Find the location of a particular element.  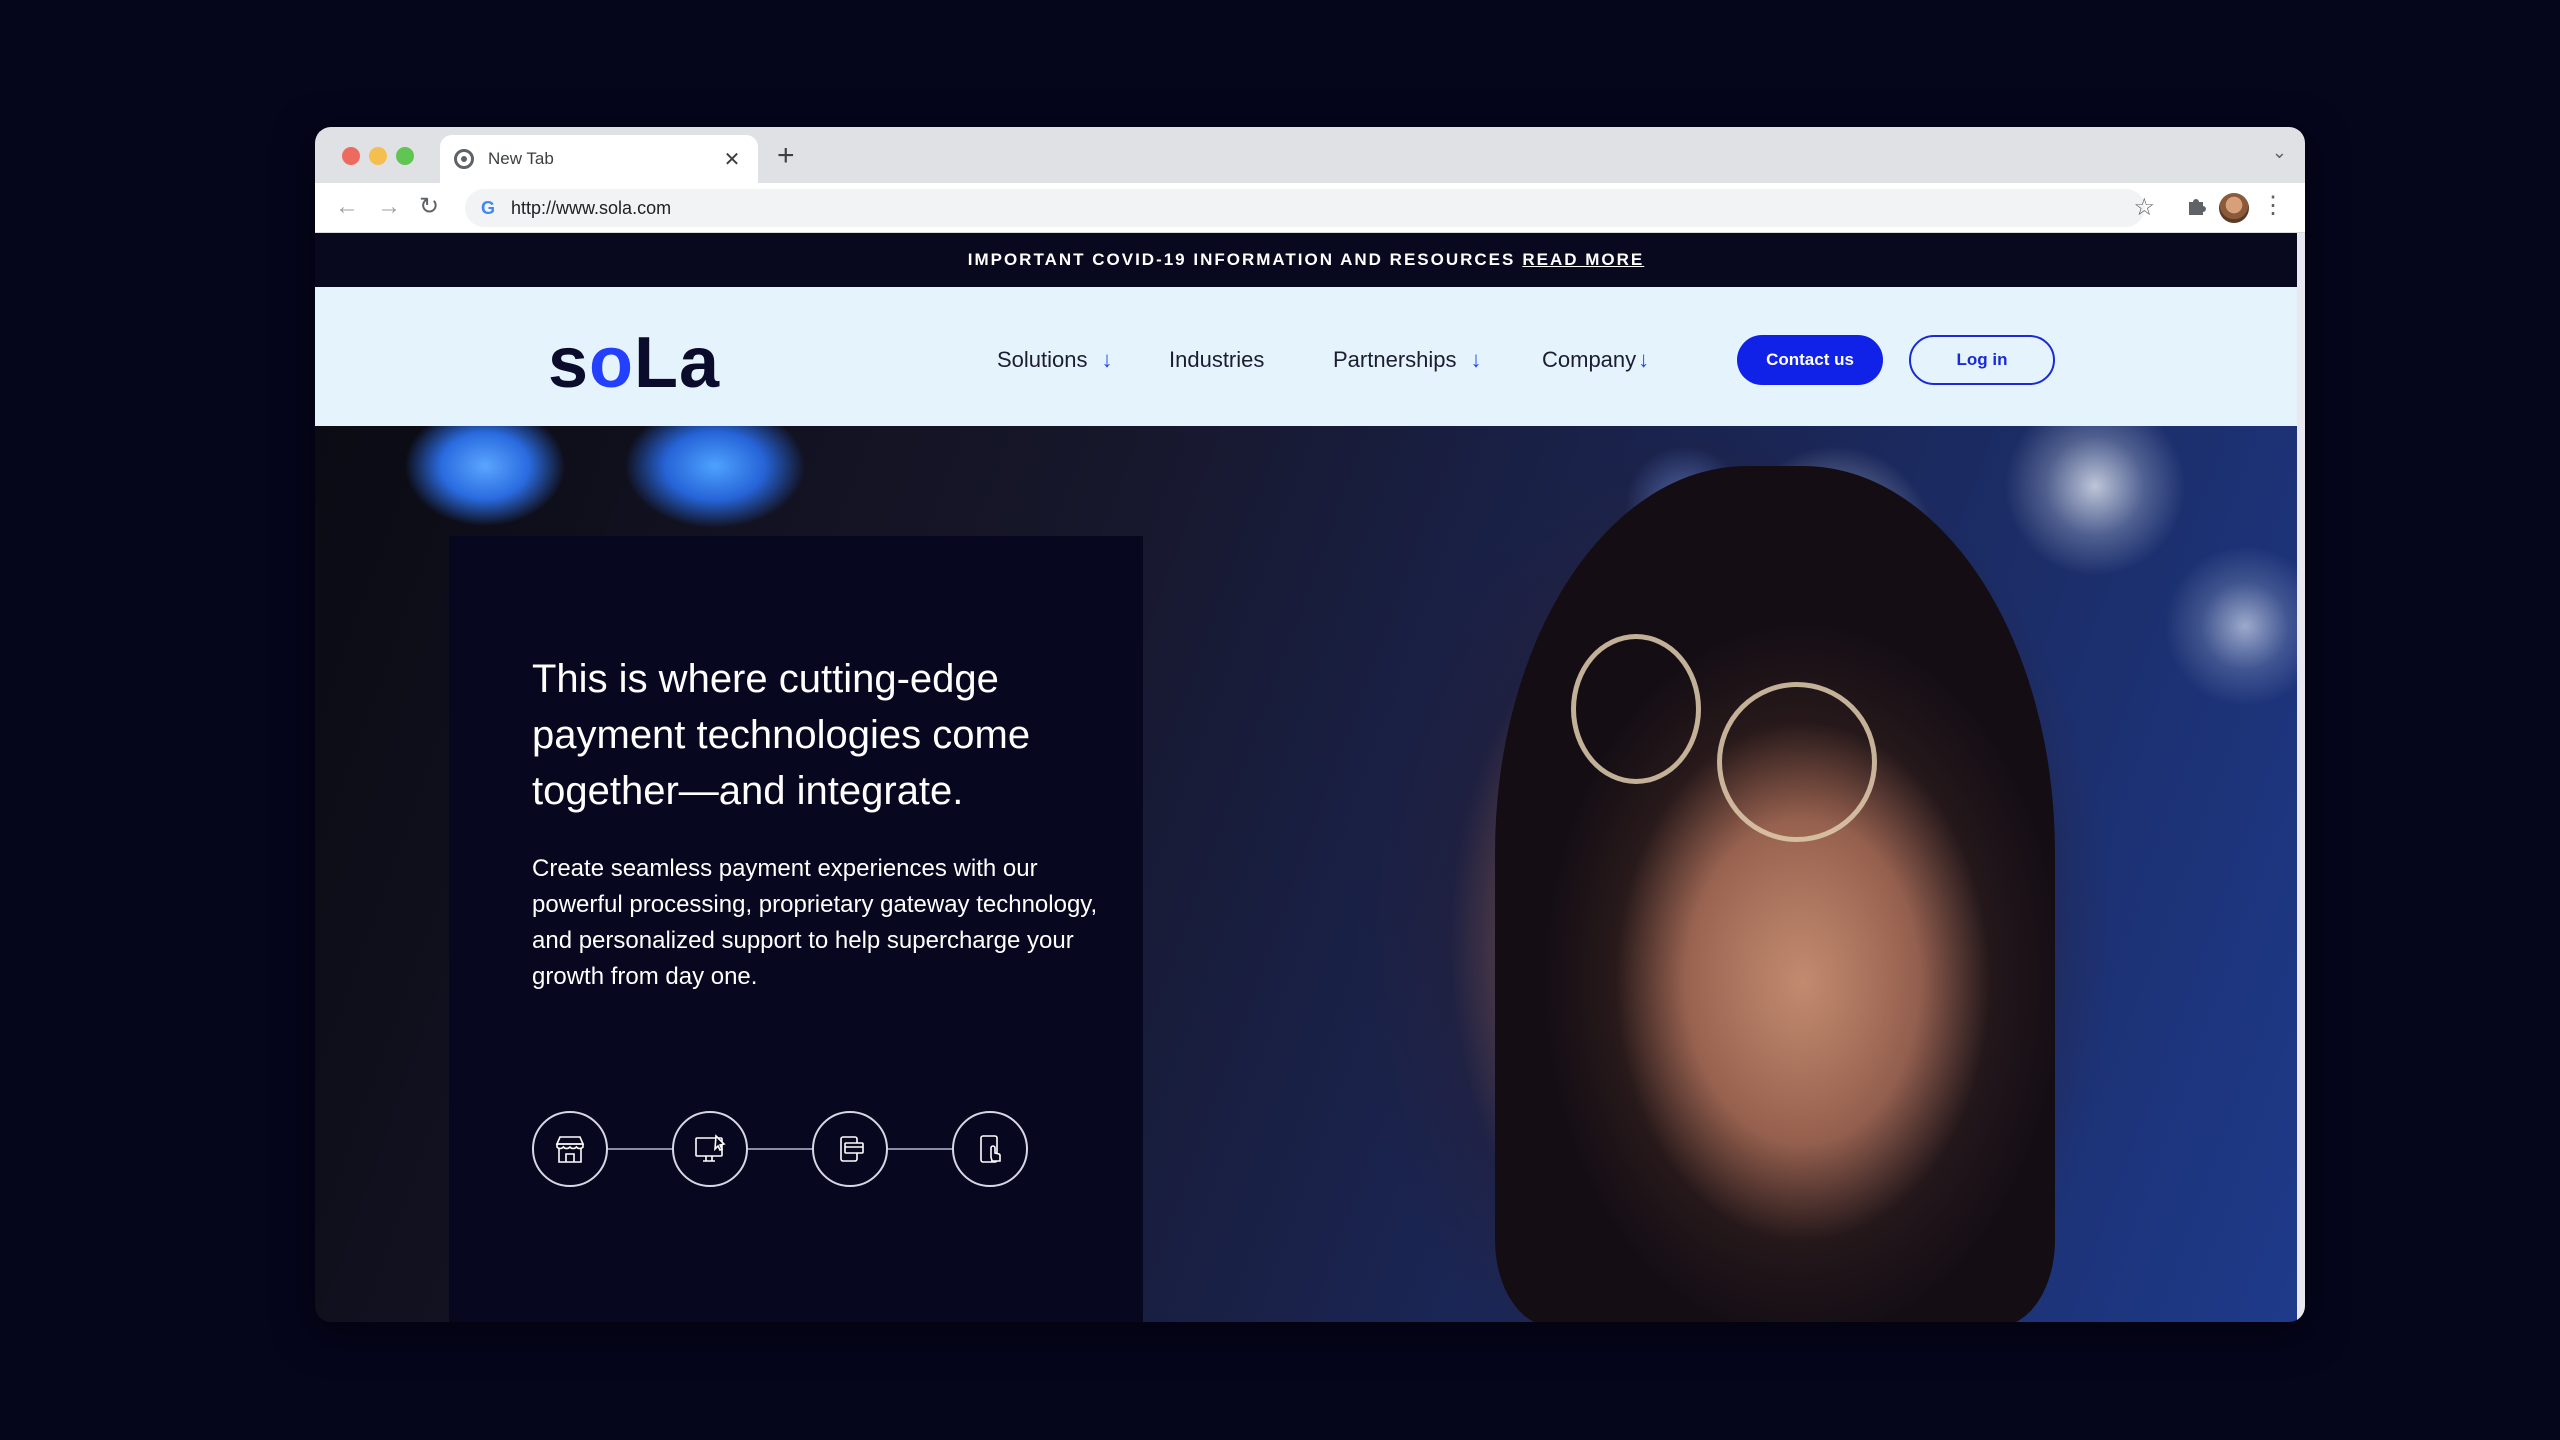

close-window-button is located at coordinates (351, 156).